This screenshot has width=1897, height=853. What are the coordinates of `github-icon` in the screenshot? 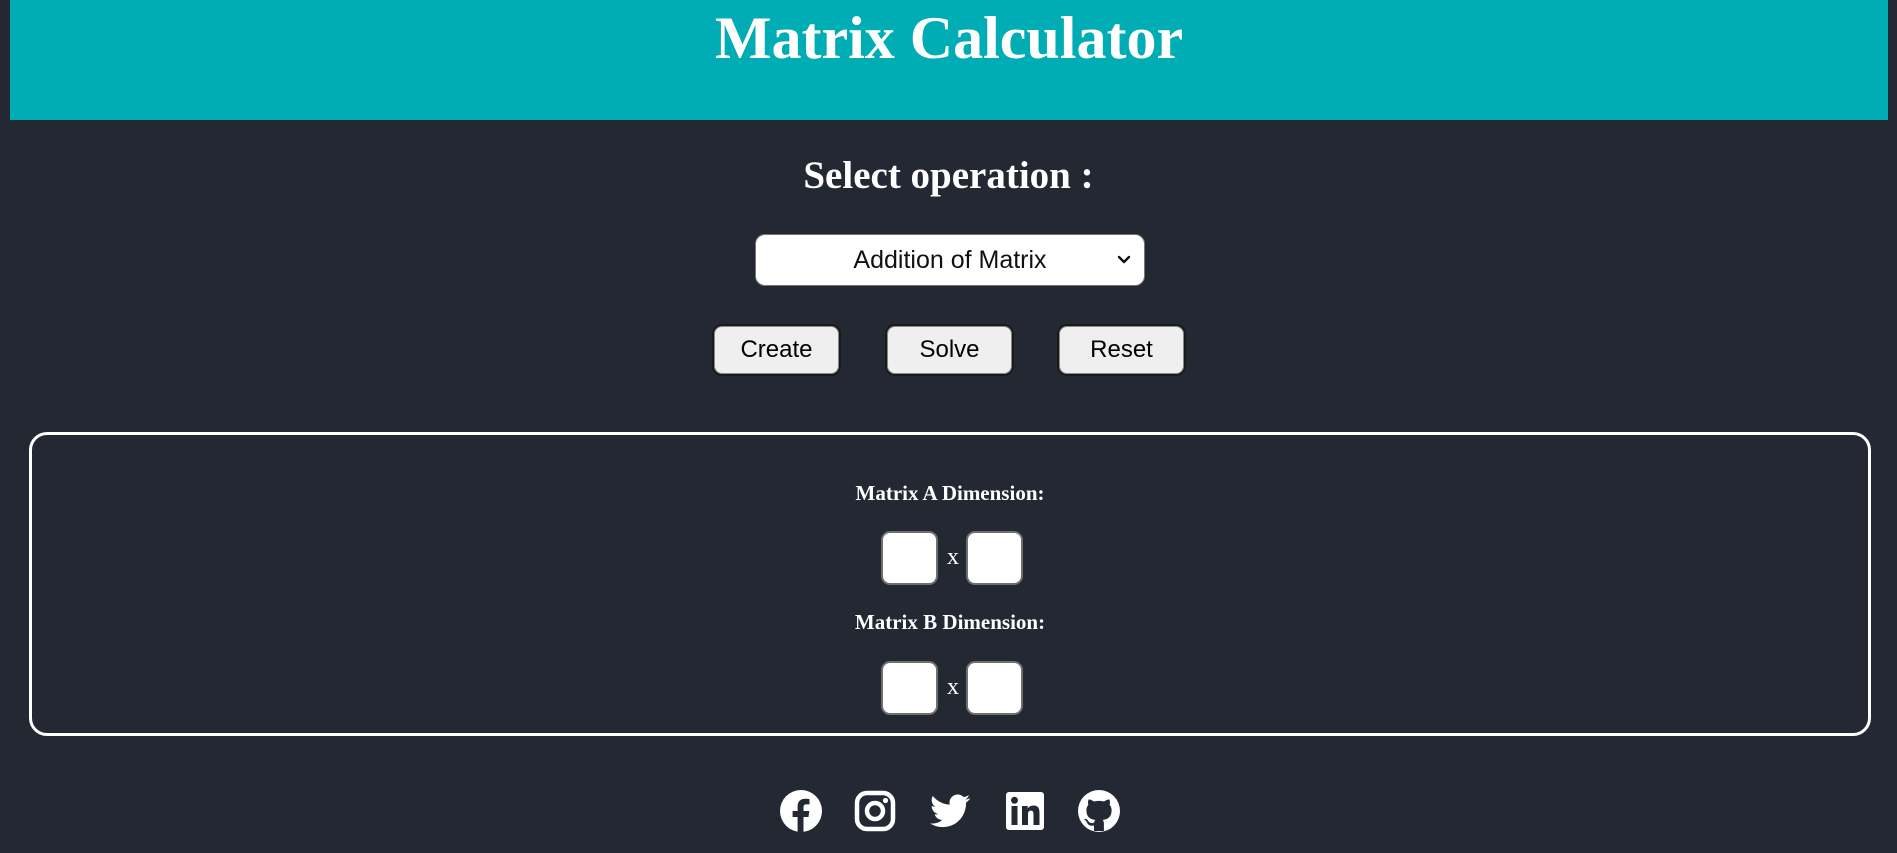 It's located at (1099, 811).